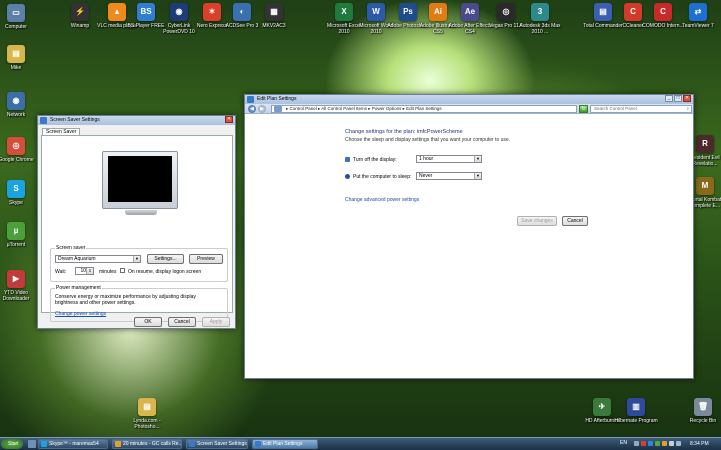  What do you see at coordinates (32, 444) in the screenshot?
I see `quick-launch-icon` at bounding box center [32, 444].